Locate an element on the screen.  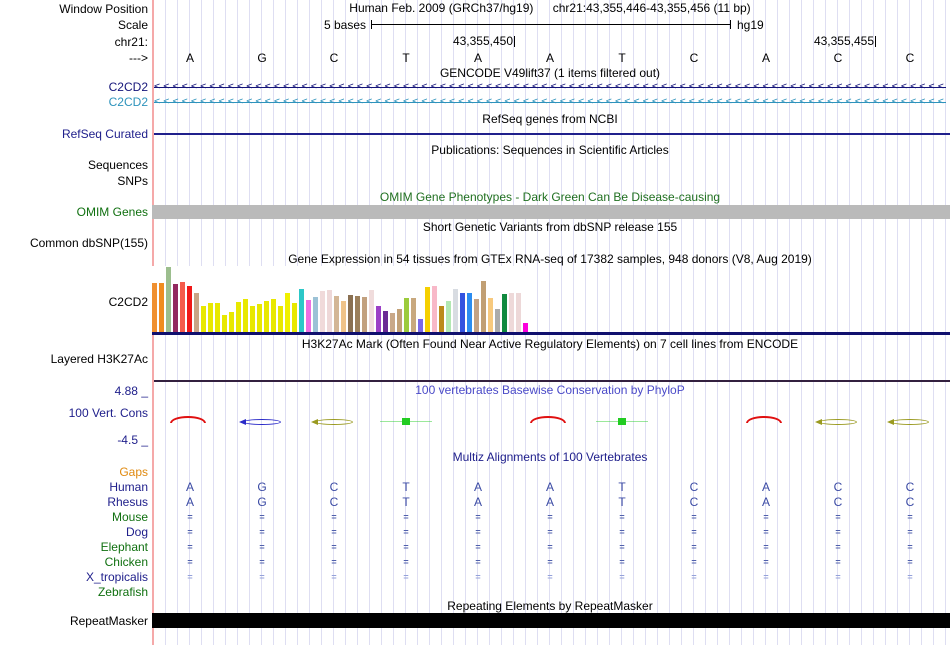
track-label-elephant: Elephant is located at coordinates (74, 547).